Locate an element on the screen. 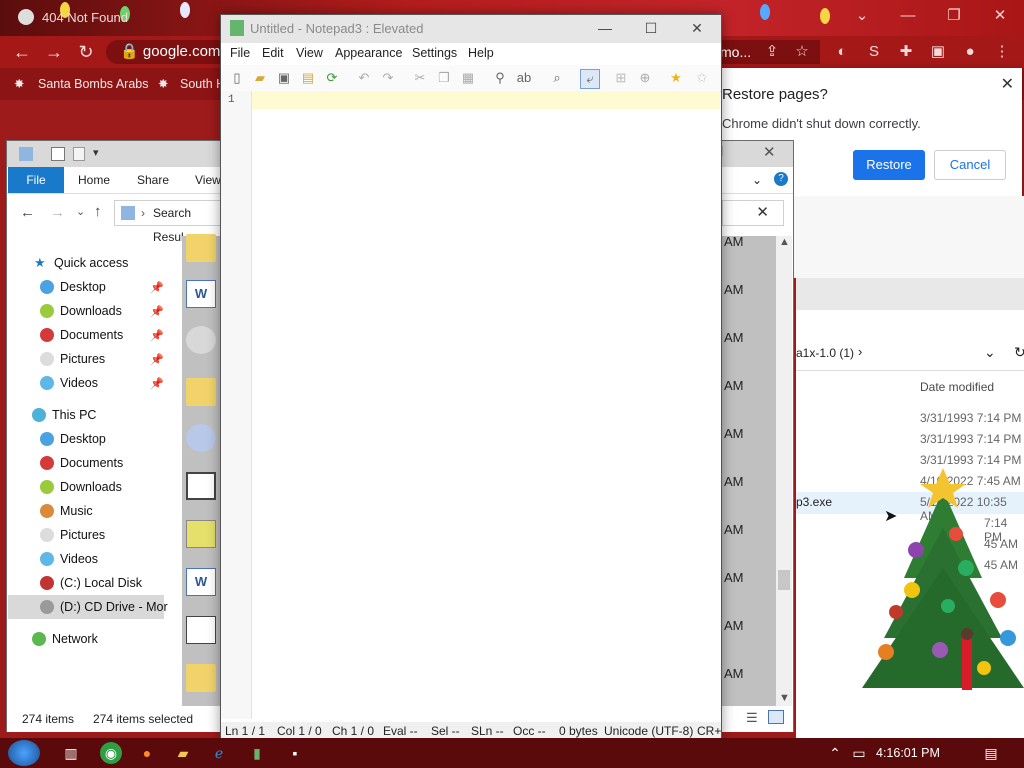 This screenshot has width=1024, height=768. menu-view: View is located at coordinates (309, 53).